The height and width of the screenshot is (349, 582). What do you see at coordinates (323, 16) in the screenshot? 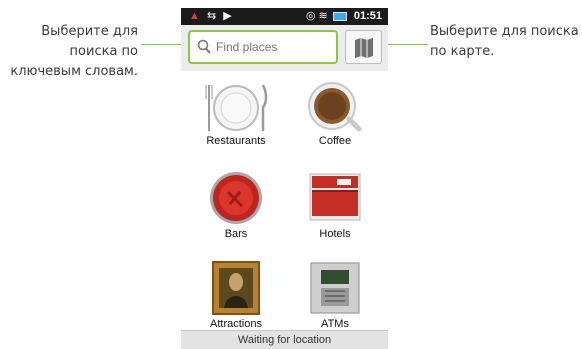
I see `wifi-icon: ≋` at bounding box center [323, 16].